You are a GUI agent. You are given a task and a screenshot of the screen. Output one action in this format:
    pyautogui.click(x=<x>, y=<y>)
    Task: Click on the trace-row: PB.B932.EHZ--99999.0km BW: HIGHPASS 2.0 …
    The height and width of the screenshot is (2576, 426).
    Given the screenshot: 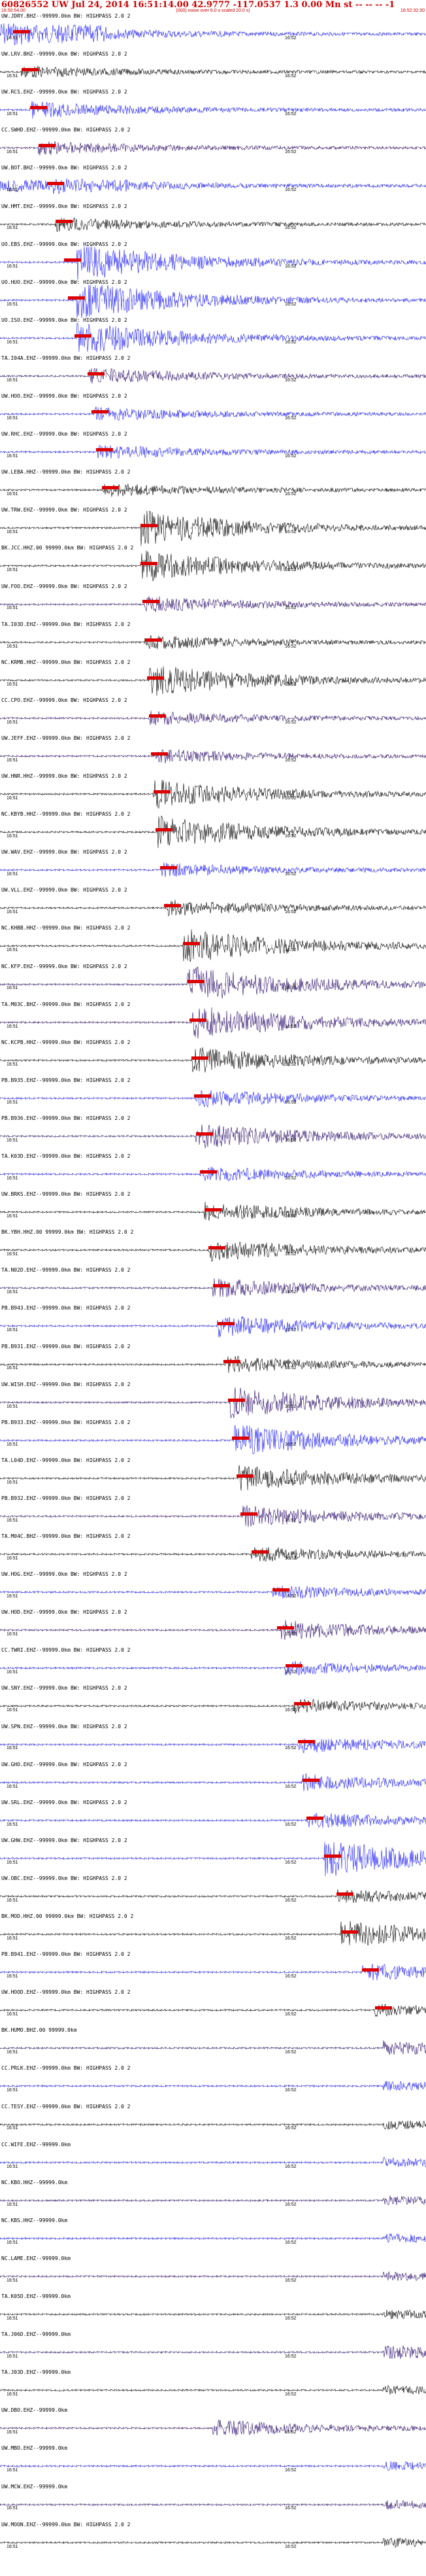 What is the action you would take?
    pyautogui.click(x=213, y=1514)
    